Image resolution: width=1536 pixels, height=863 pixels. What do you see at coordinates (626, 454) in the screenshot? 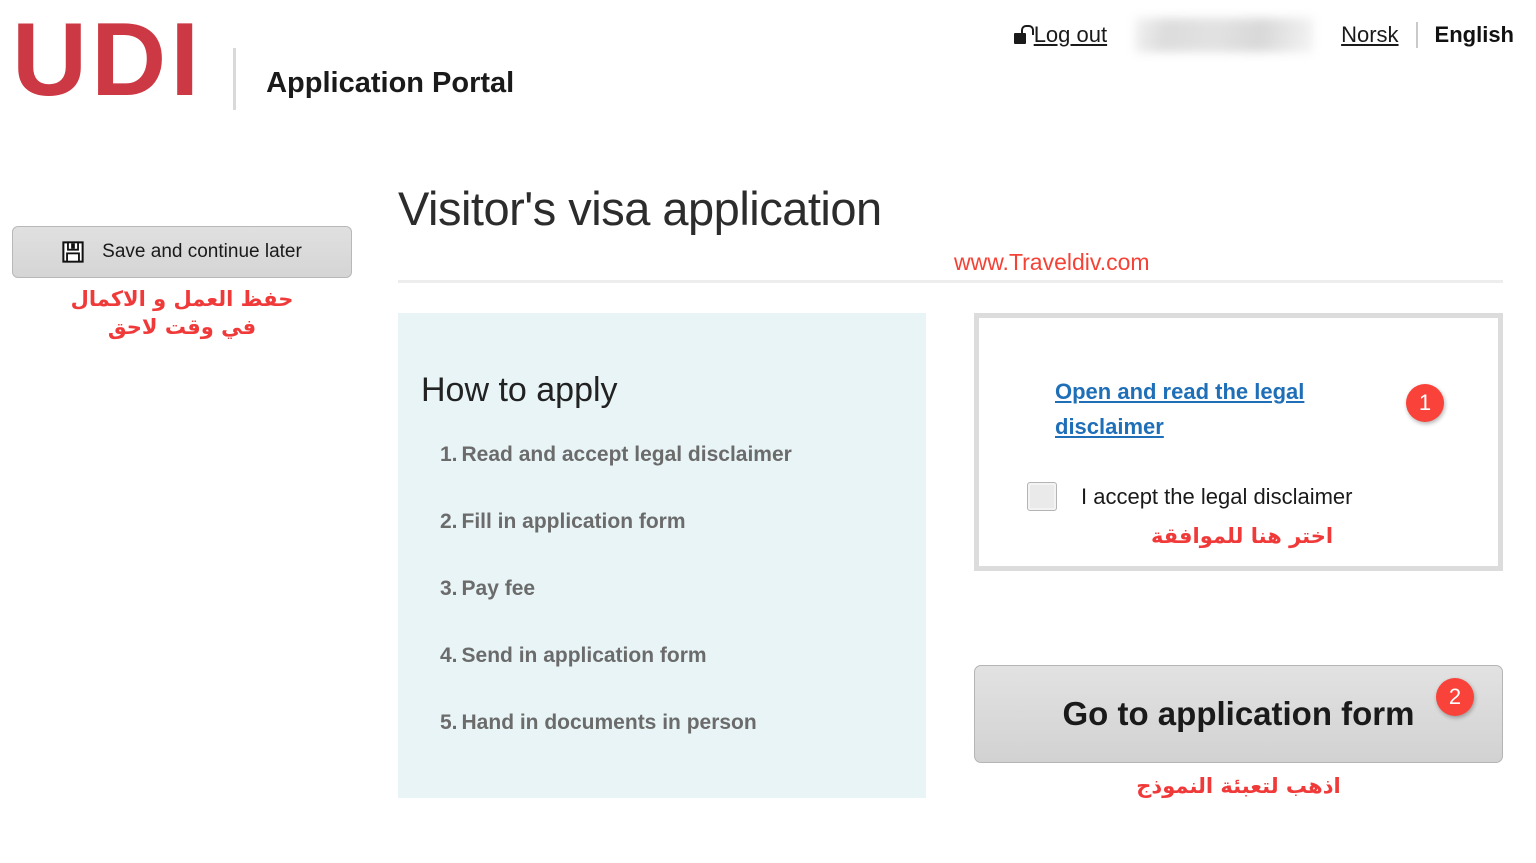
I see `step-text: Read and accept legal disclaimer` at bounding box center [626, 454].